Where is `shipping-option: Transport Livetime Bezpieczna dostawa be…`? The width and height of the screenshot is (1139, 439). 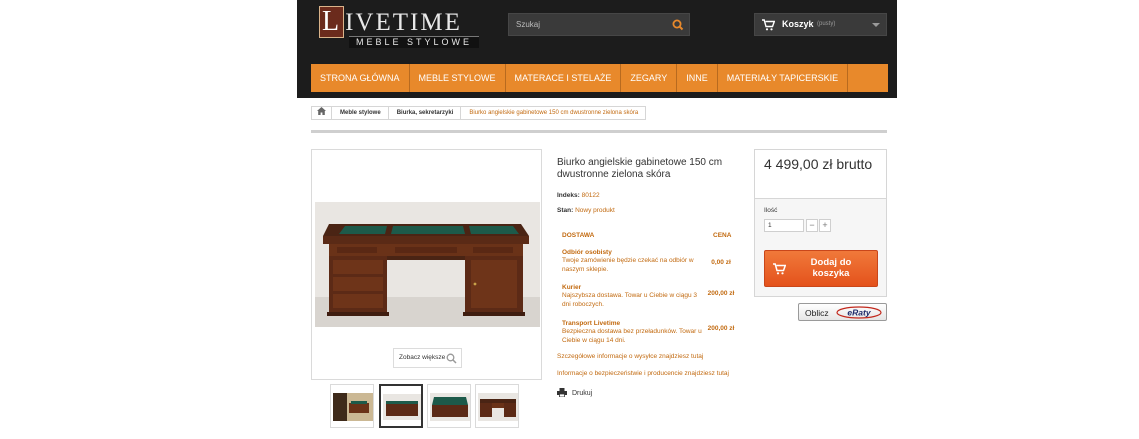
shipping-option: Transport Livetime Bezpieczna dostawa be… is located at coordinates (648, 332).